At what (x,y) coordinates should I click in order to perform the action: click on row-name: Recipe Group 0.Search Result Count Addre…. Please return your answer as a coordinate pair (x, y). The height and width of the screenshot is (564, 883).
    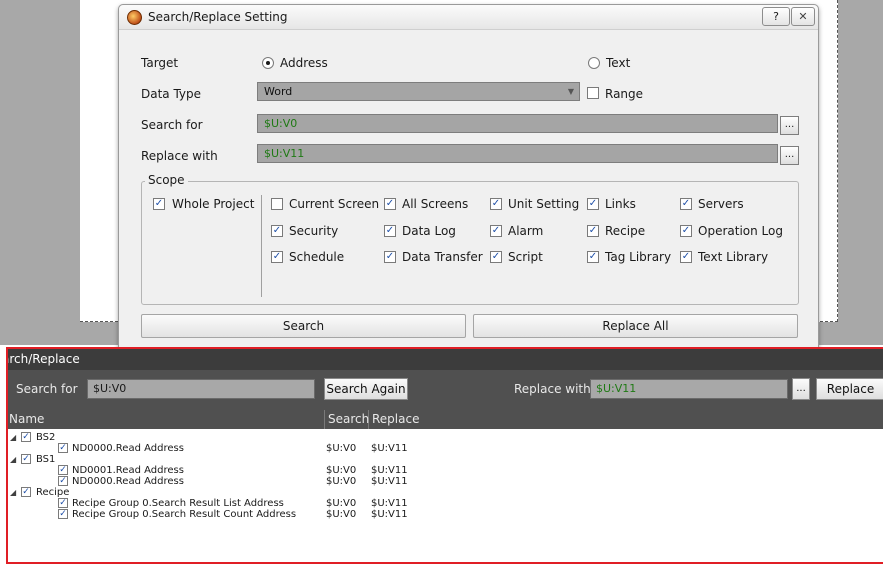
    Looking at the image, I should click on (184, 514).